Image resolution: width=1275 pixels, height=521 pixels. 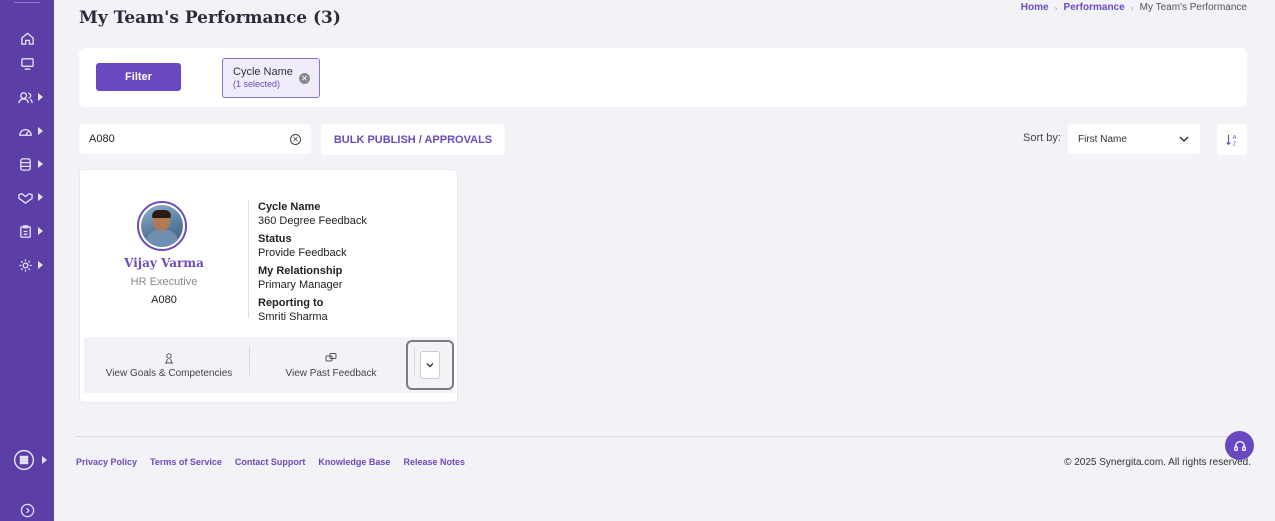 I want to click on expand-icon, so click(x=27, y=510).